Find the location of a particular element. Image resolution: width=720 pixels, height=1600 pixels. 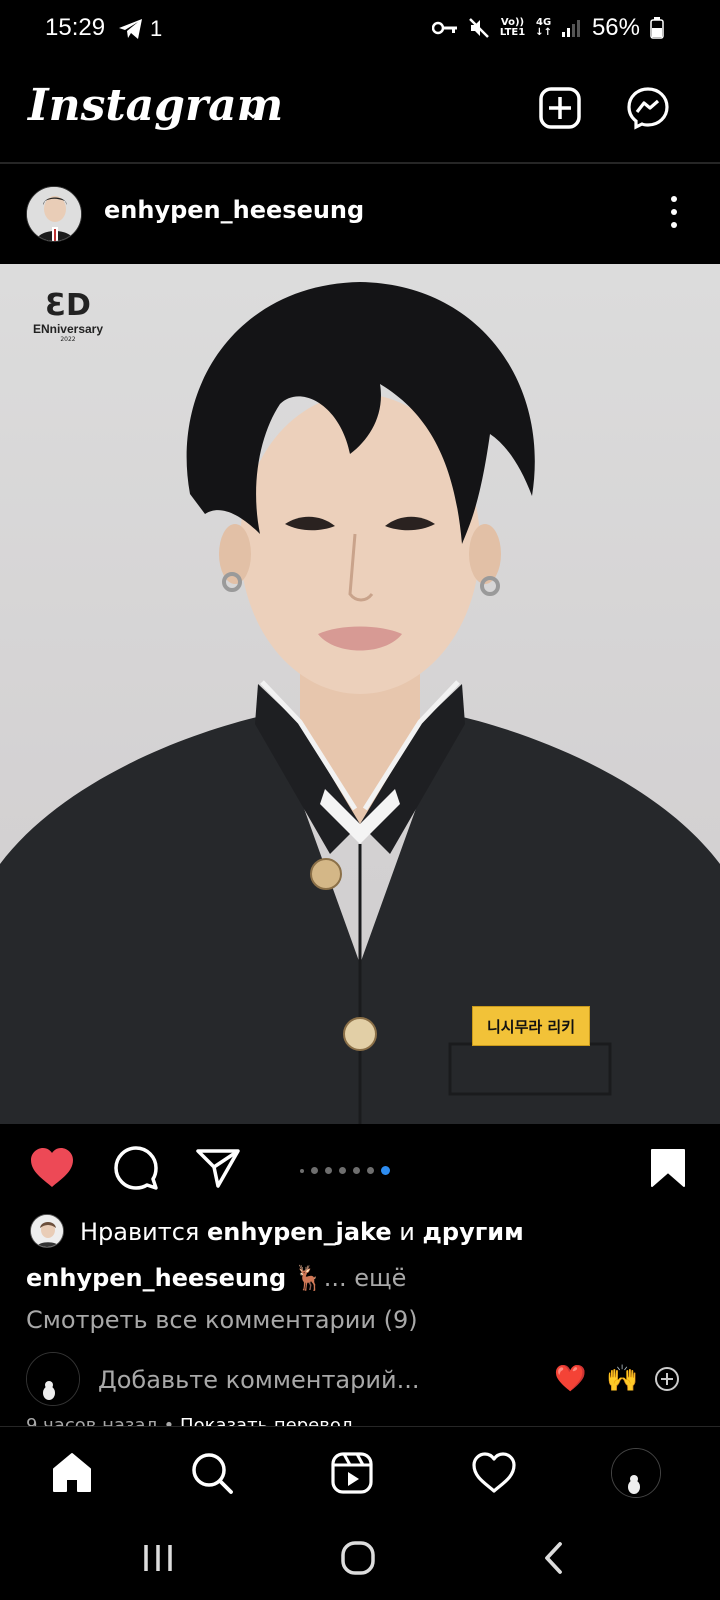

home-circle-icon is located at coordinates (358, 1558).